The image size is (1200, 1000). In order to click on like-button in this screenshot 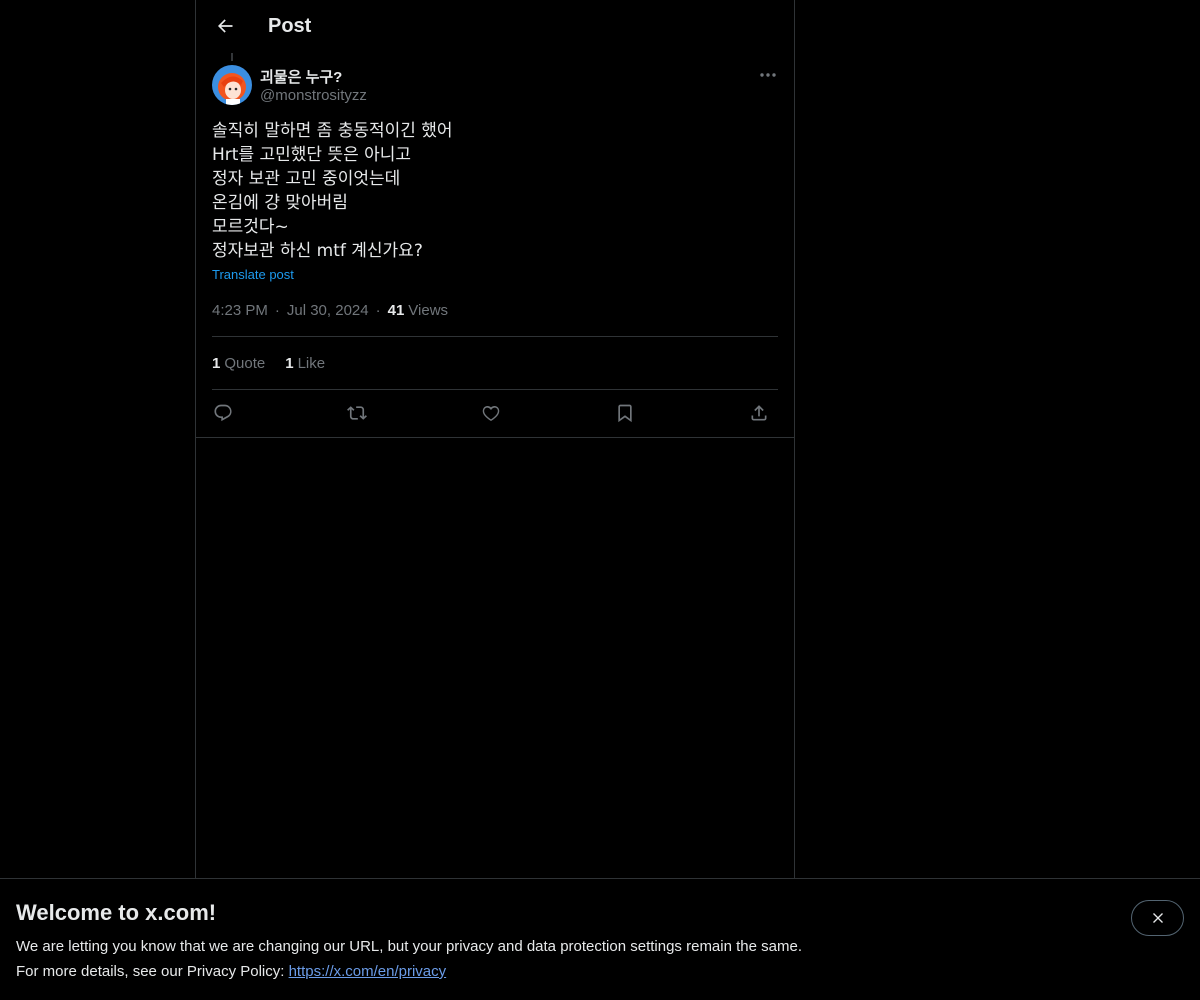, I will do `click(491, 413)`.